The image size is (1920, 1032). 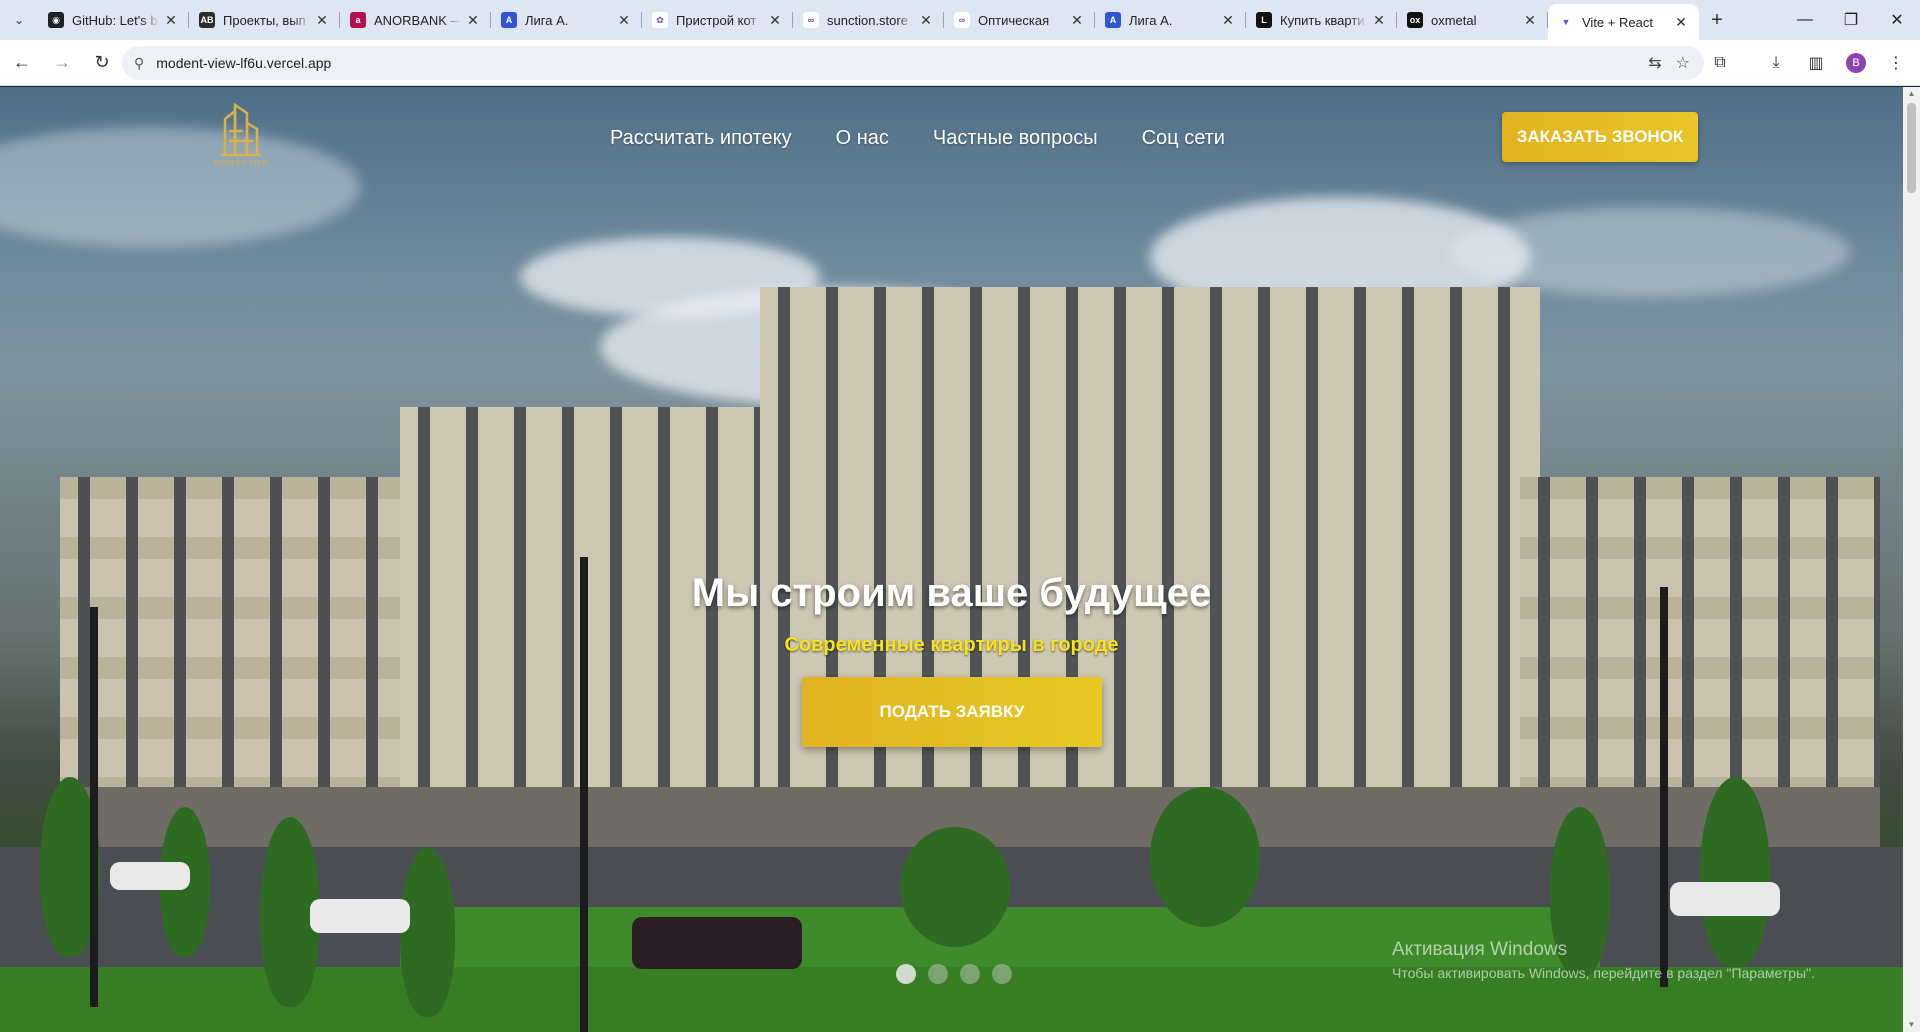 What do you see at coordinates (19, 20) in the screenshot?
I see `tab-search-chevron-icon: ⌄` at bounding box center [19, 20].